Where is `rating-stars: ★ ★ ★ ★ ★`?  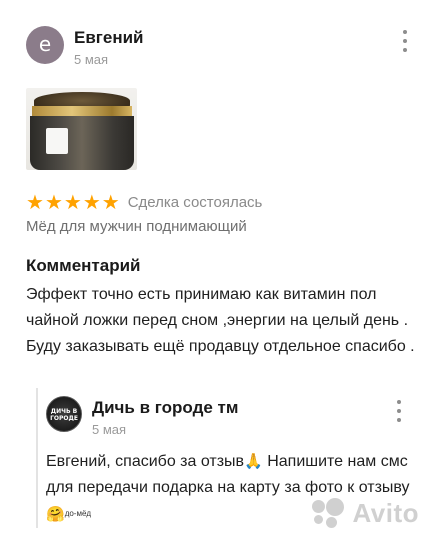
rating-stars: ★ ★ ★ ★ ★ is located at coordinates (73, 202).